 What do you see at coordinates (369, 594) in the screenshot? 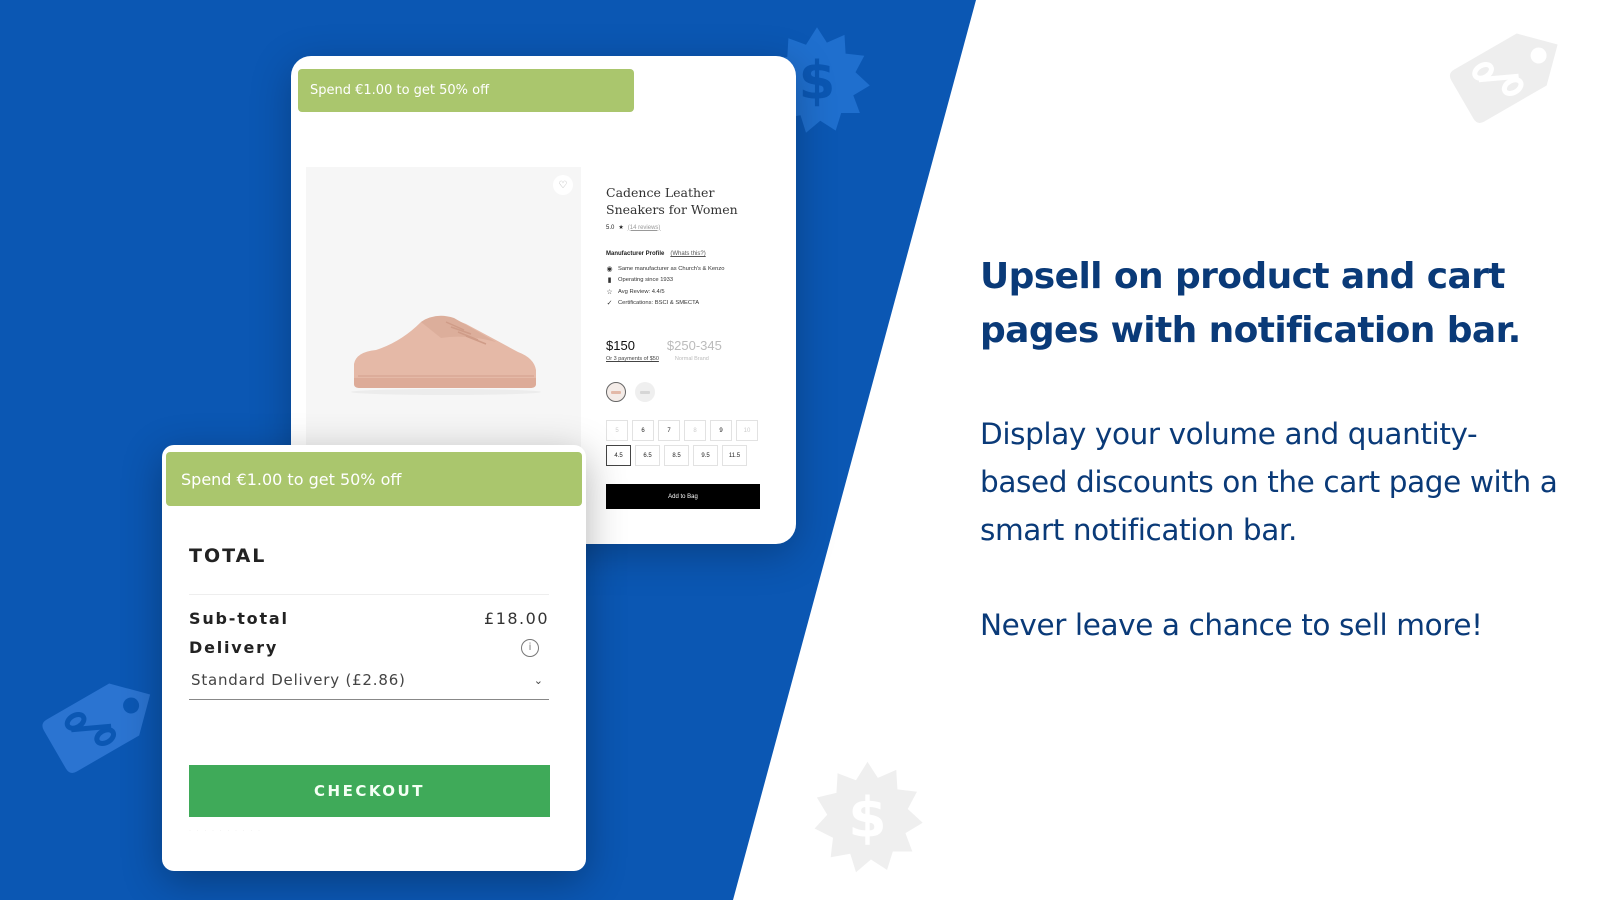
I see `divider` at bounding box center [369, 594].